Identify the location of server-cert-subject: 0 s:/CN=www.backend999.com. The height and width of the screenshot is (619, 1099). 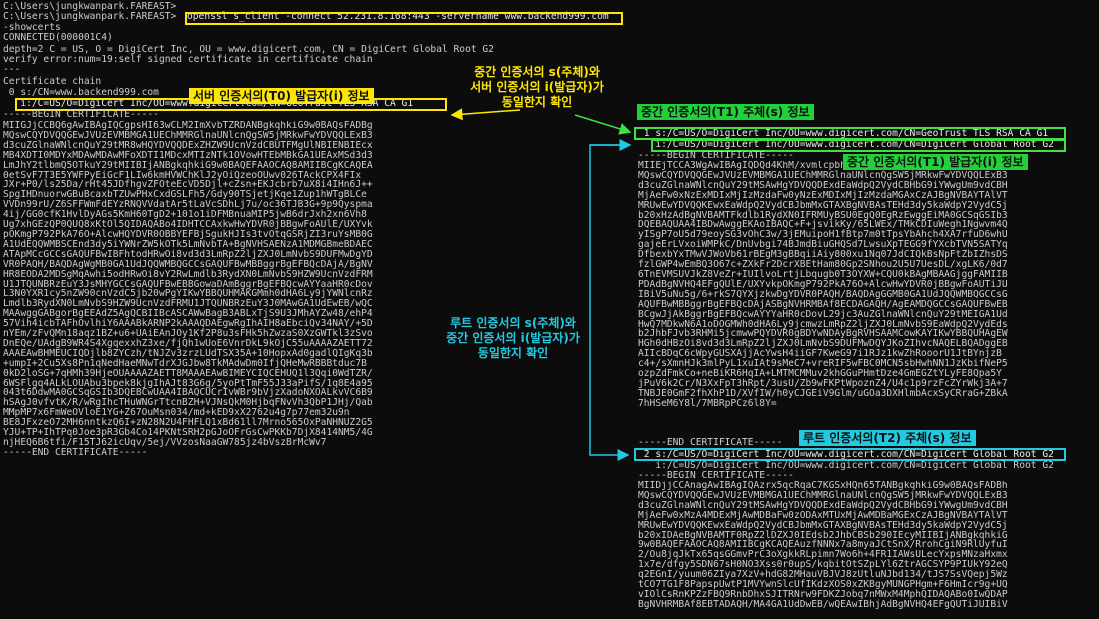
(81, 92).